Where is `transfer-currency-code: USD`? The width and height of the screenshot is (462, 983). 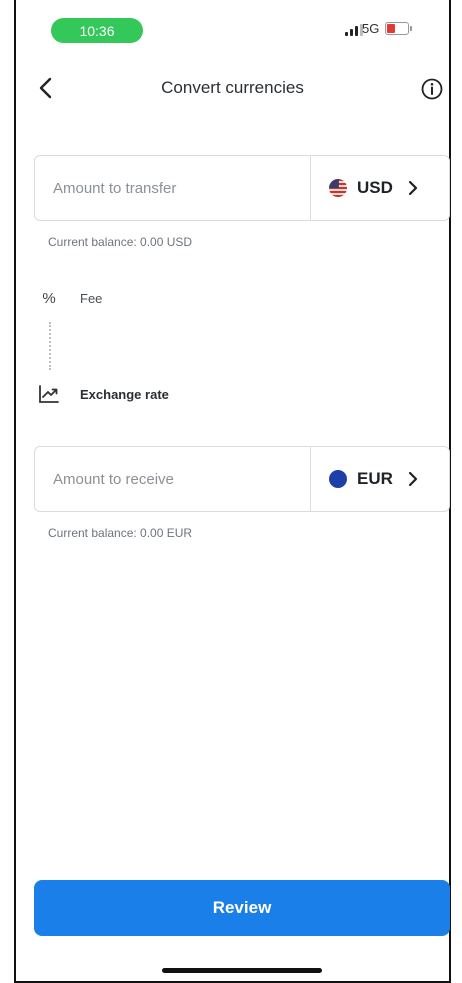 transfer-currency-code: USD is located at coordinates (375, 187).